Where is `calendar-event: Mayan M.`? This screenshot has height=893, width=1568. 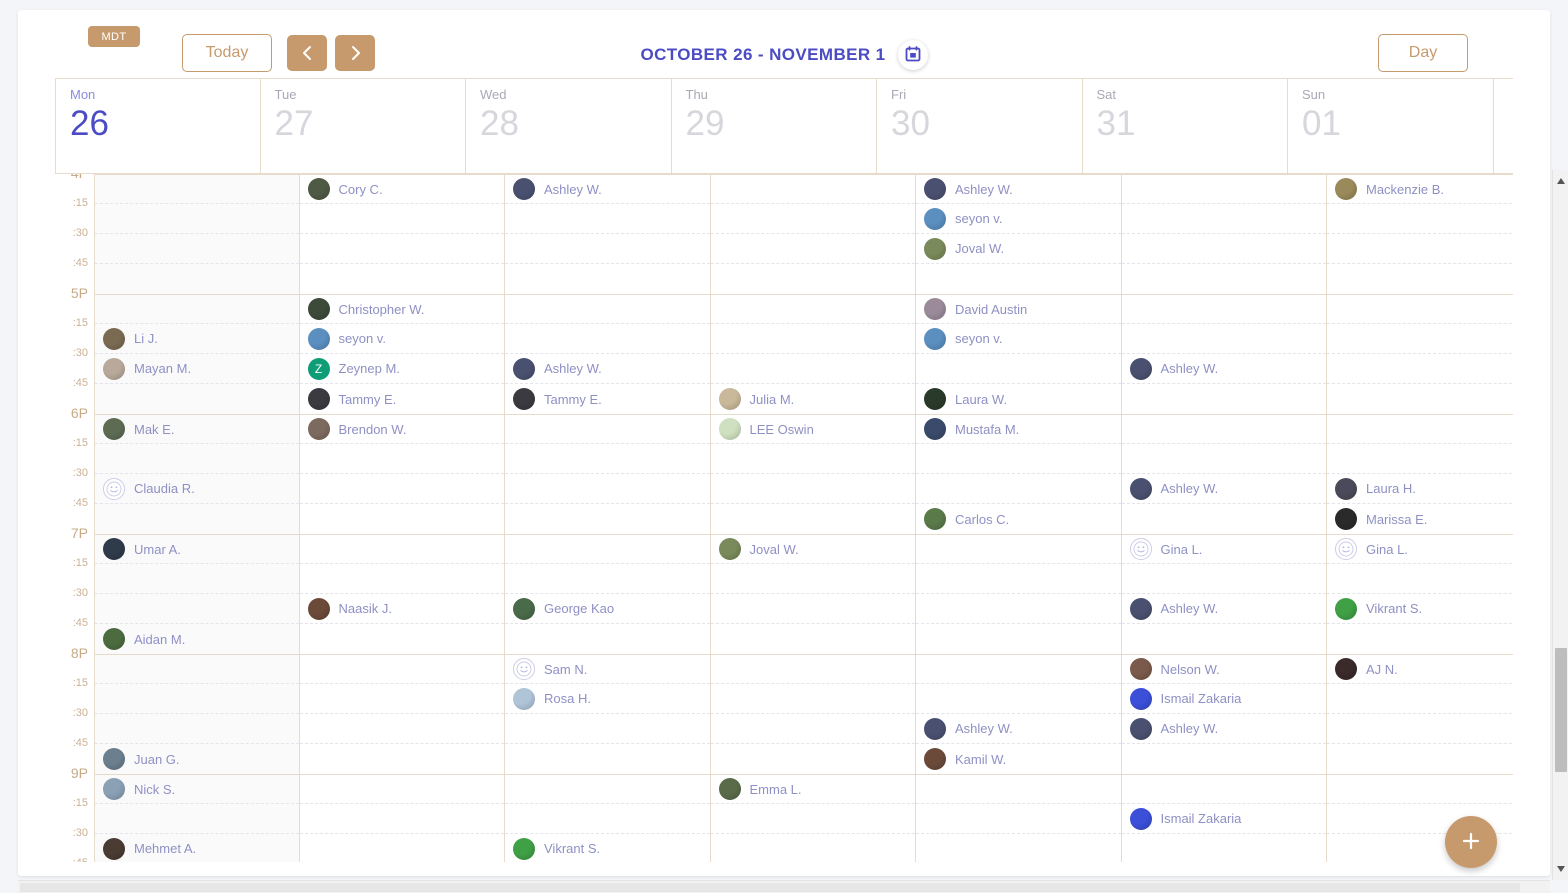 calendar-event: Mayan M. is located at coordinates (201, 368).